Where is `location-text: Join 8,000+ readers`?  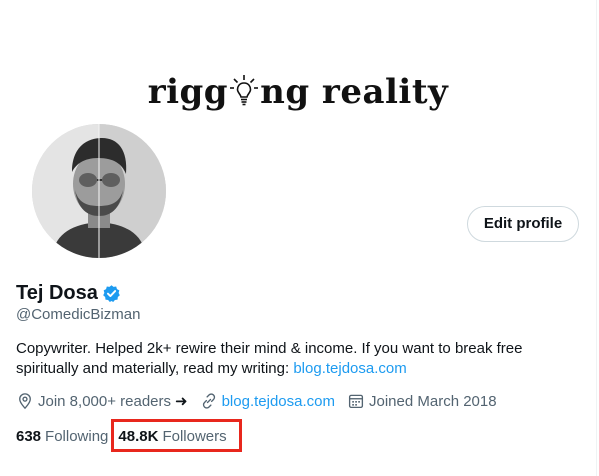 location-text: Join 8,000+ readers is located at coordinates (105, 401).